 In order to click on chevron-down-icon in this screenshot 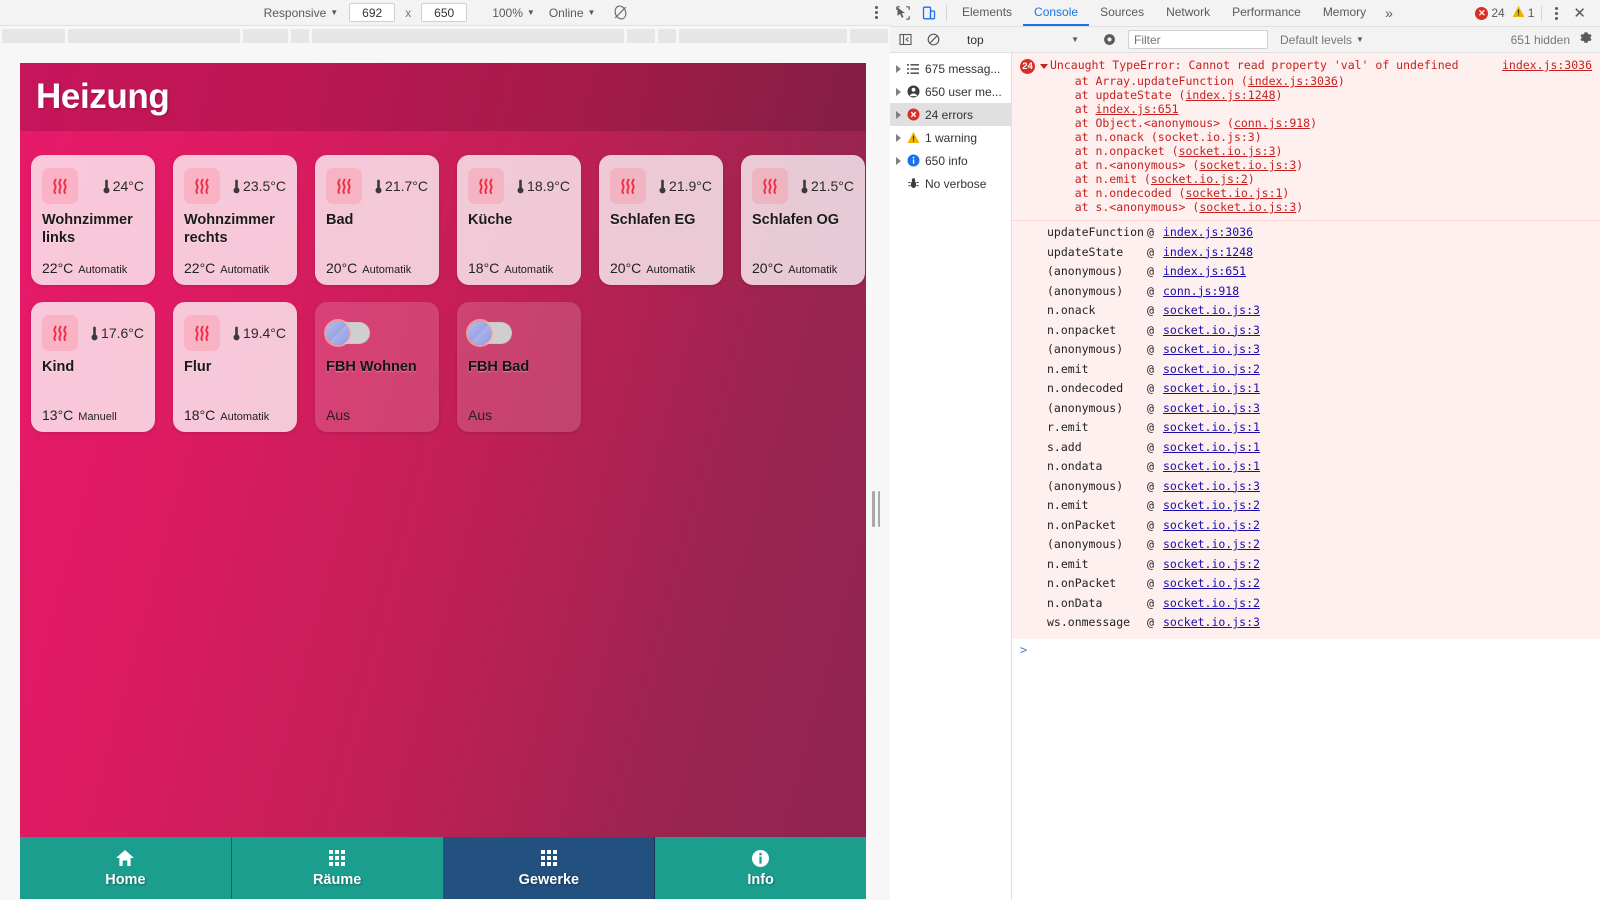, I will do `click(1044, 66)`.